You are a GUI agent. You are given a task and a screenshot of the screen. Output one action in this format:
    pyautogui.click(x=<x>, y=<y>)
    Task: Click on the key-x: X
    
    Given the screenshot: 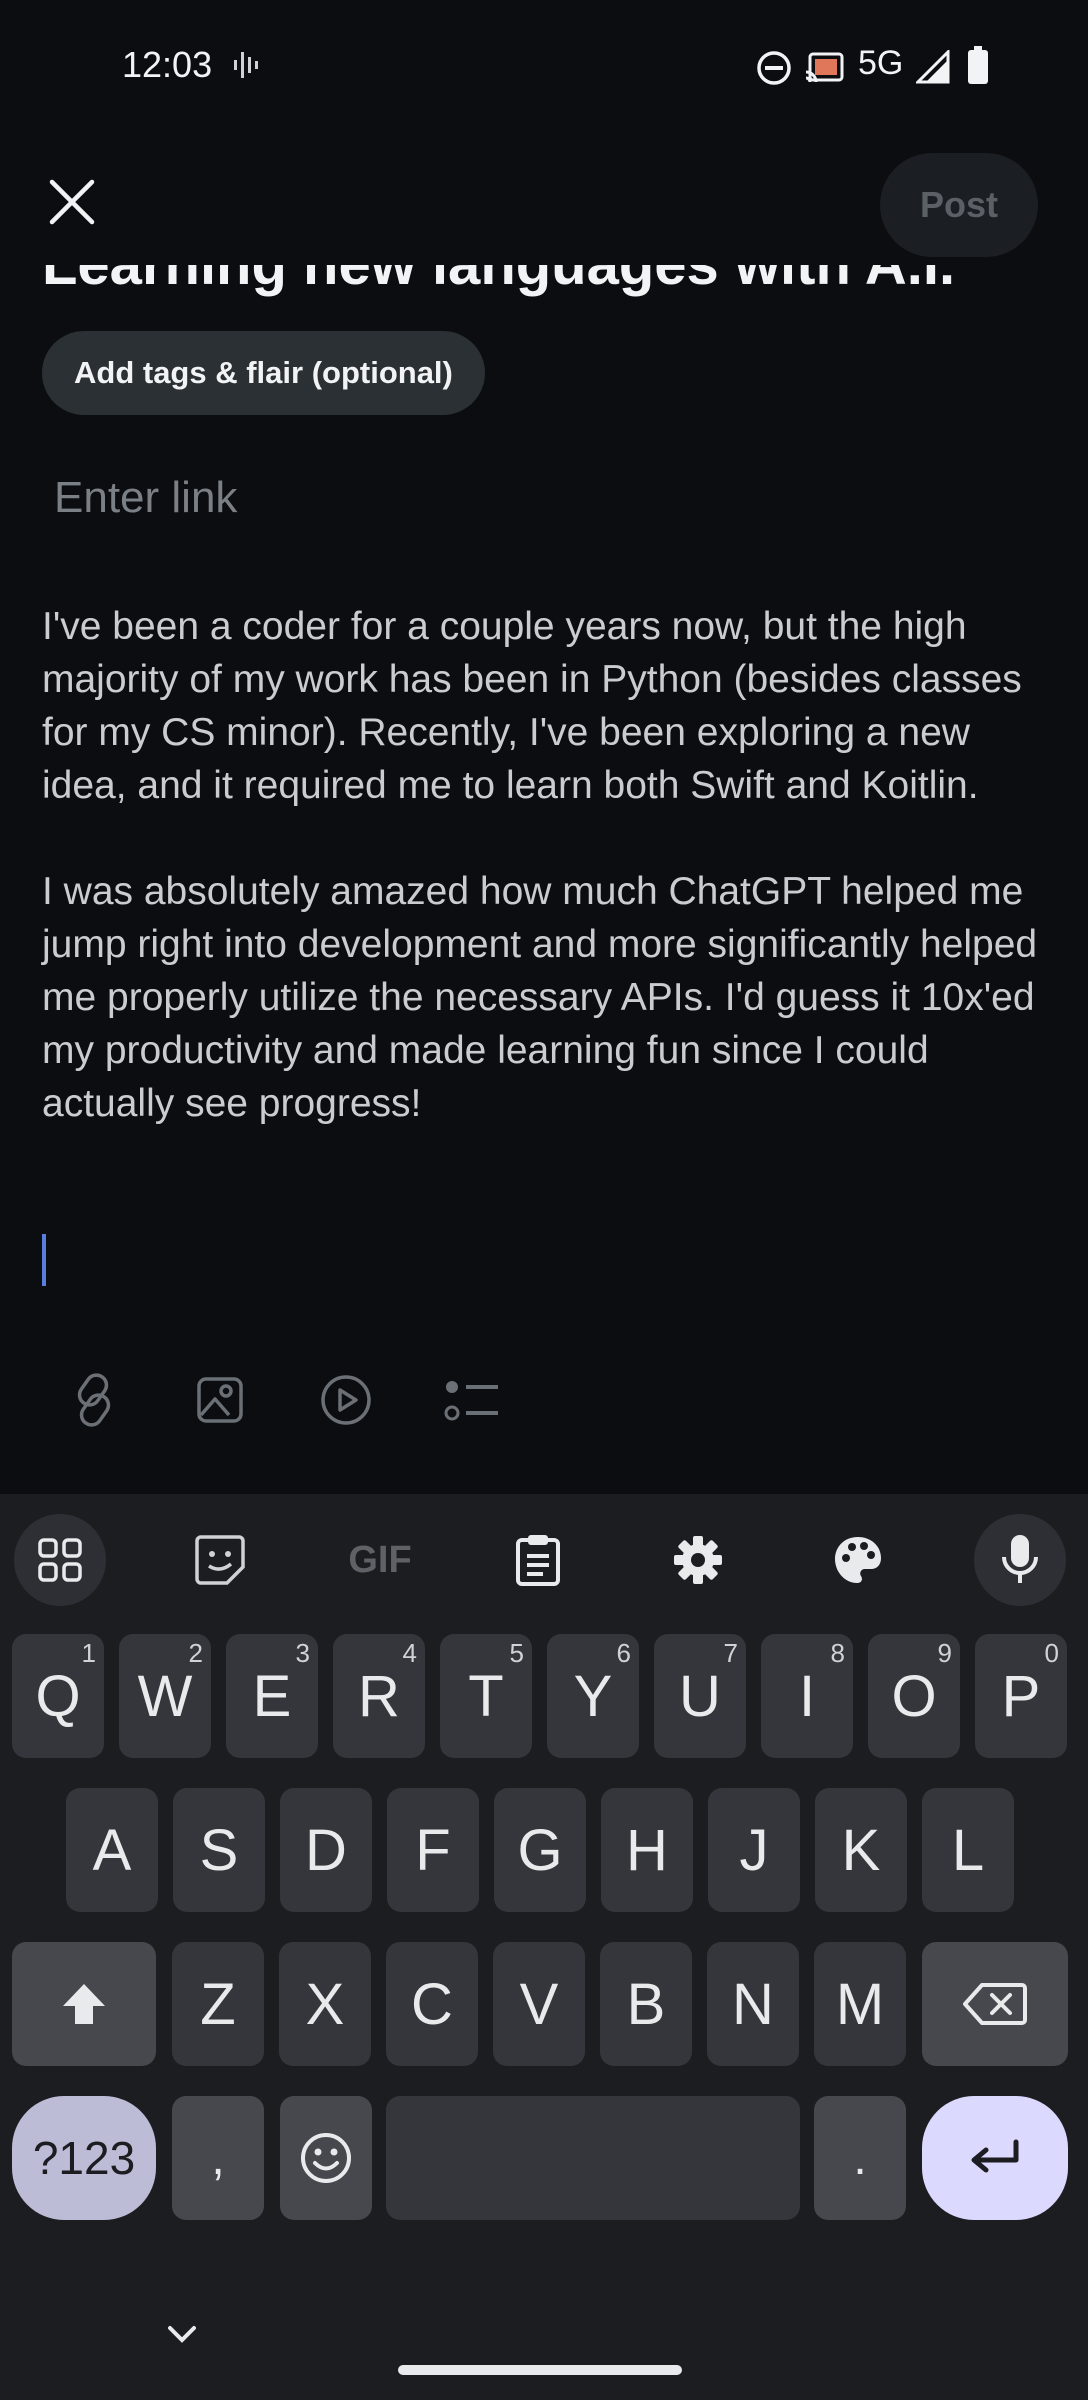 What is the action you would take?
    pyautogui.click(x=325, y=2004)
    